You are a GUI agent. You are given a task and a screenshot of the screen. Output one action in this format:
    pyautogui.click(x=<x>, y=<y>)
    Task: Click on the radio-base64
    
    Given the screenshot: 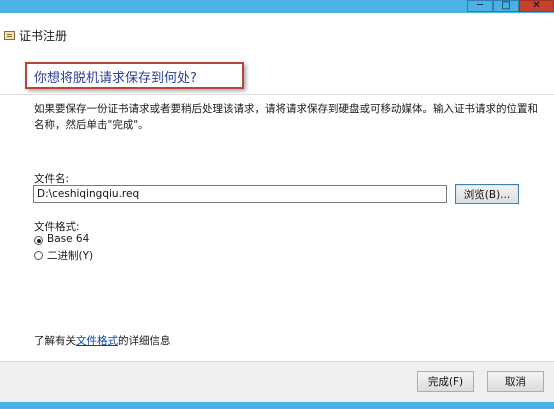 What is the action you would take?
    pyautogui.click(x=38, y=240)
    